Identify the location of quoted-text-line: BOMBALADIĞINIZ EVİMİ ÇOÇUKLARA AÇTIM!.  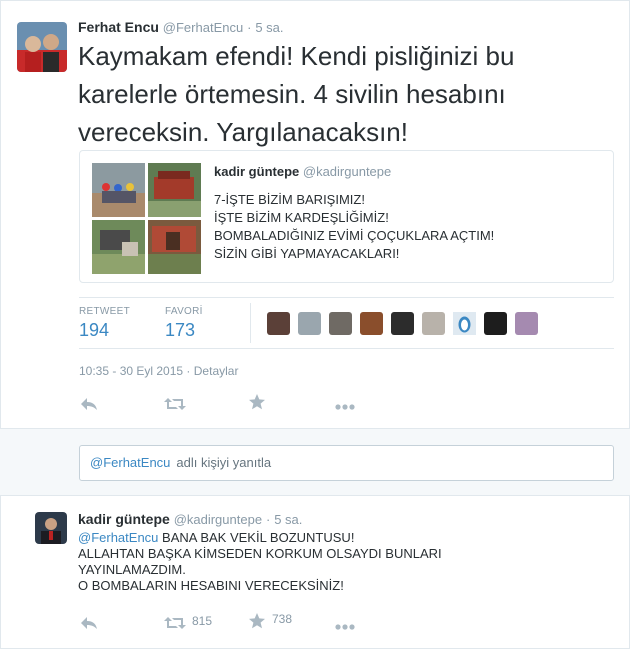
(354, 235).